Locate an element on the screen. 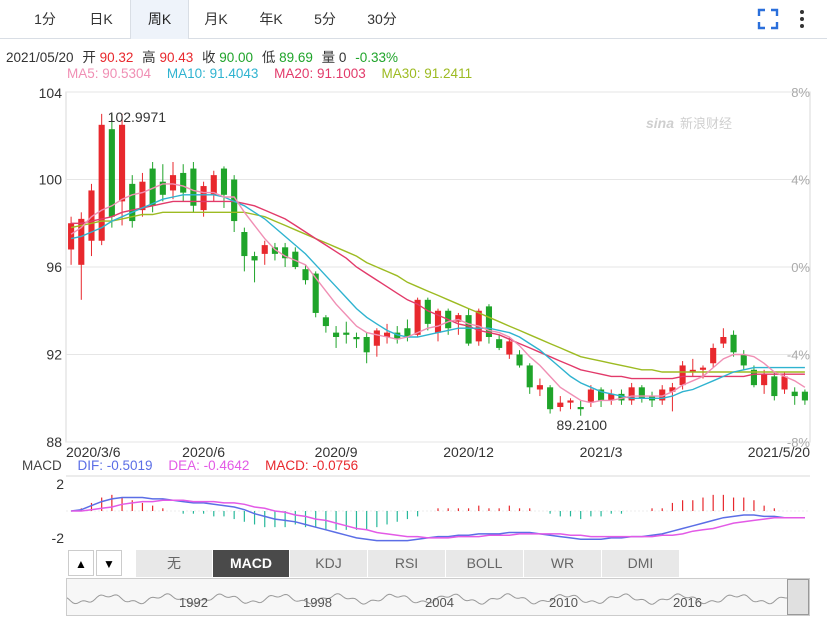 This screenshot has width=827, height=638. high-value: 90.43 is located at coordinates (176, 57).